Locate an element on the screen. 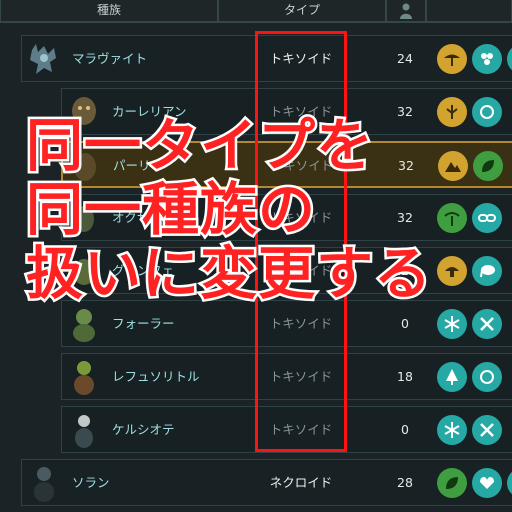  plant-trait-icon is located at coordinates (452, 112).